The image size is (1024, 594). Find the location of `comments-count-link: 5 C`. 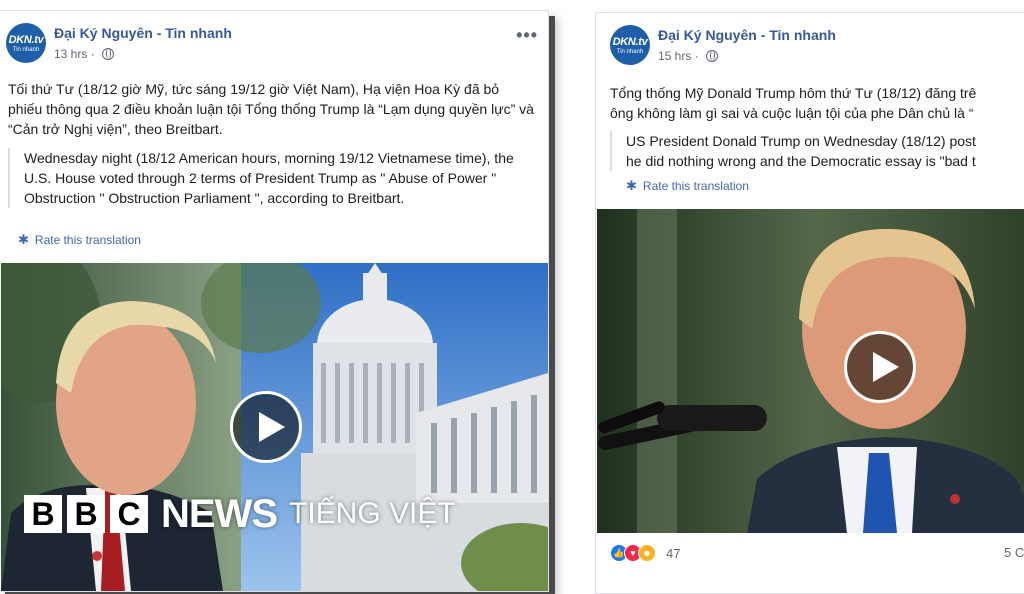

comments-count-link: 5 C is located at coordinates (1014, 552).